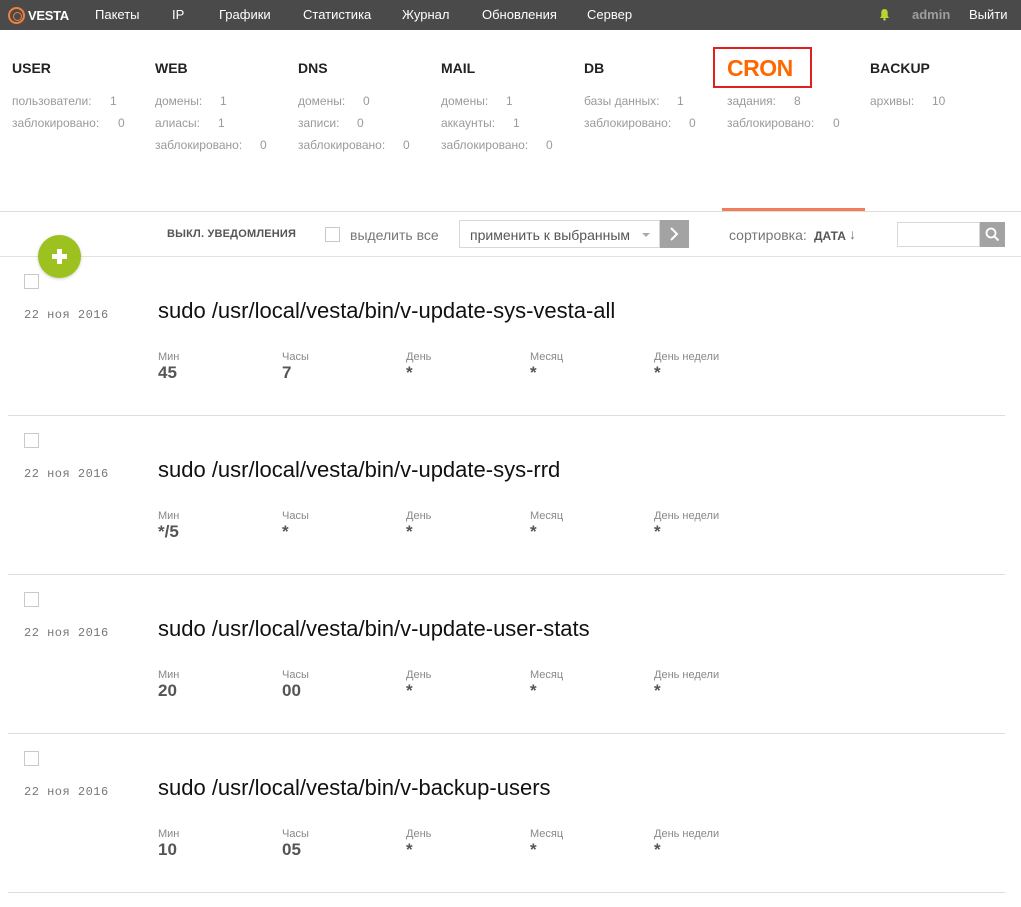 This screenshot has width=1021, height=907. I want to click on stat-mail-accounts: аккаунты: 1, so click(480, 123).